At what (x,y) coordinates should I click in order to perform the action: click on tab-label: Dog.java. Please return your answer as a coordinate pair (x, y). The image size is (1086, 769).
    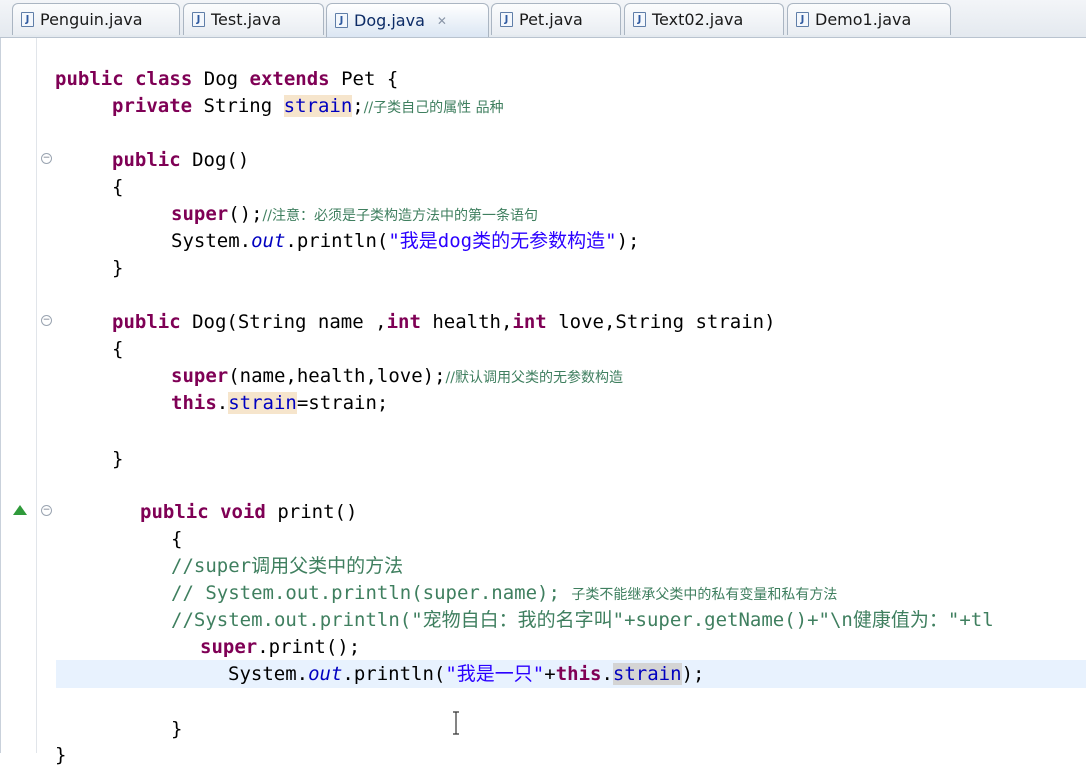
    Looking at the image, I should click on (389, 20).